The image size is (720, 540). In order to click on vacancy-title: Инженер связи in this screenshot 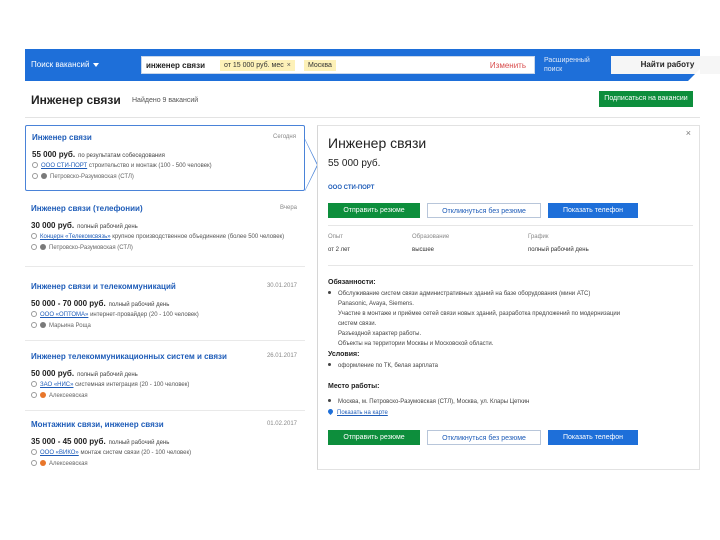, I will do `click(165, 137)`.